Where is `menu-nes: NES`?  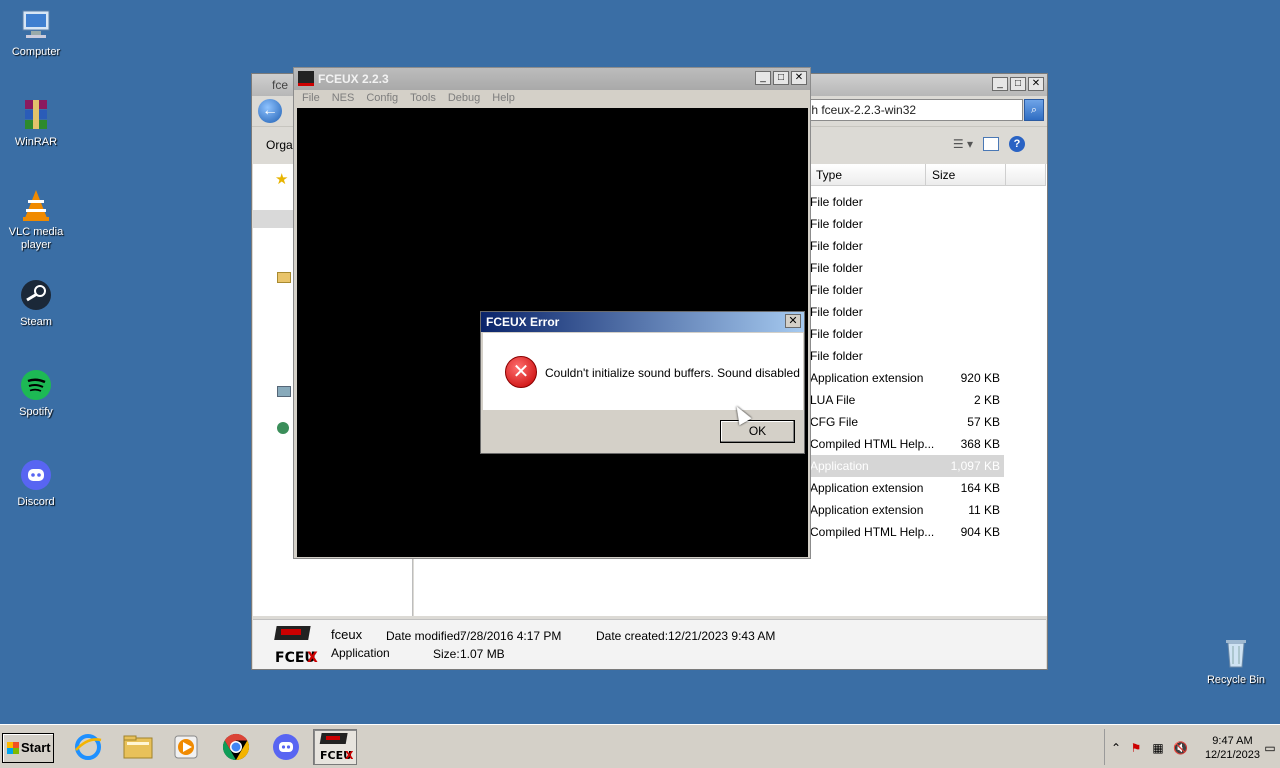
menu-nes: NES is located at coordinates (343, 99).